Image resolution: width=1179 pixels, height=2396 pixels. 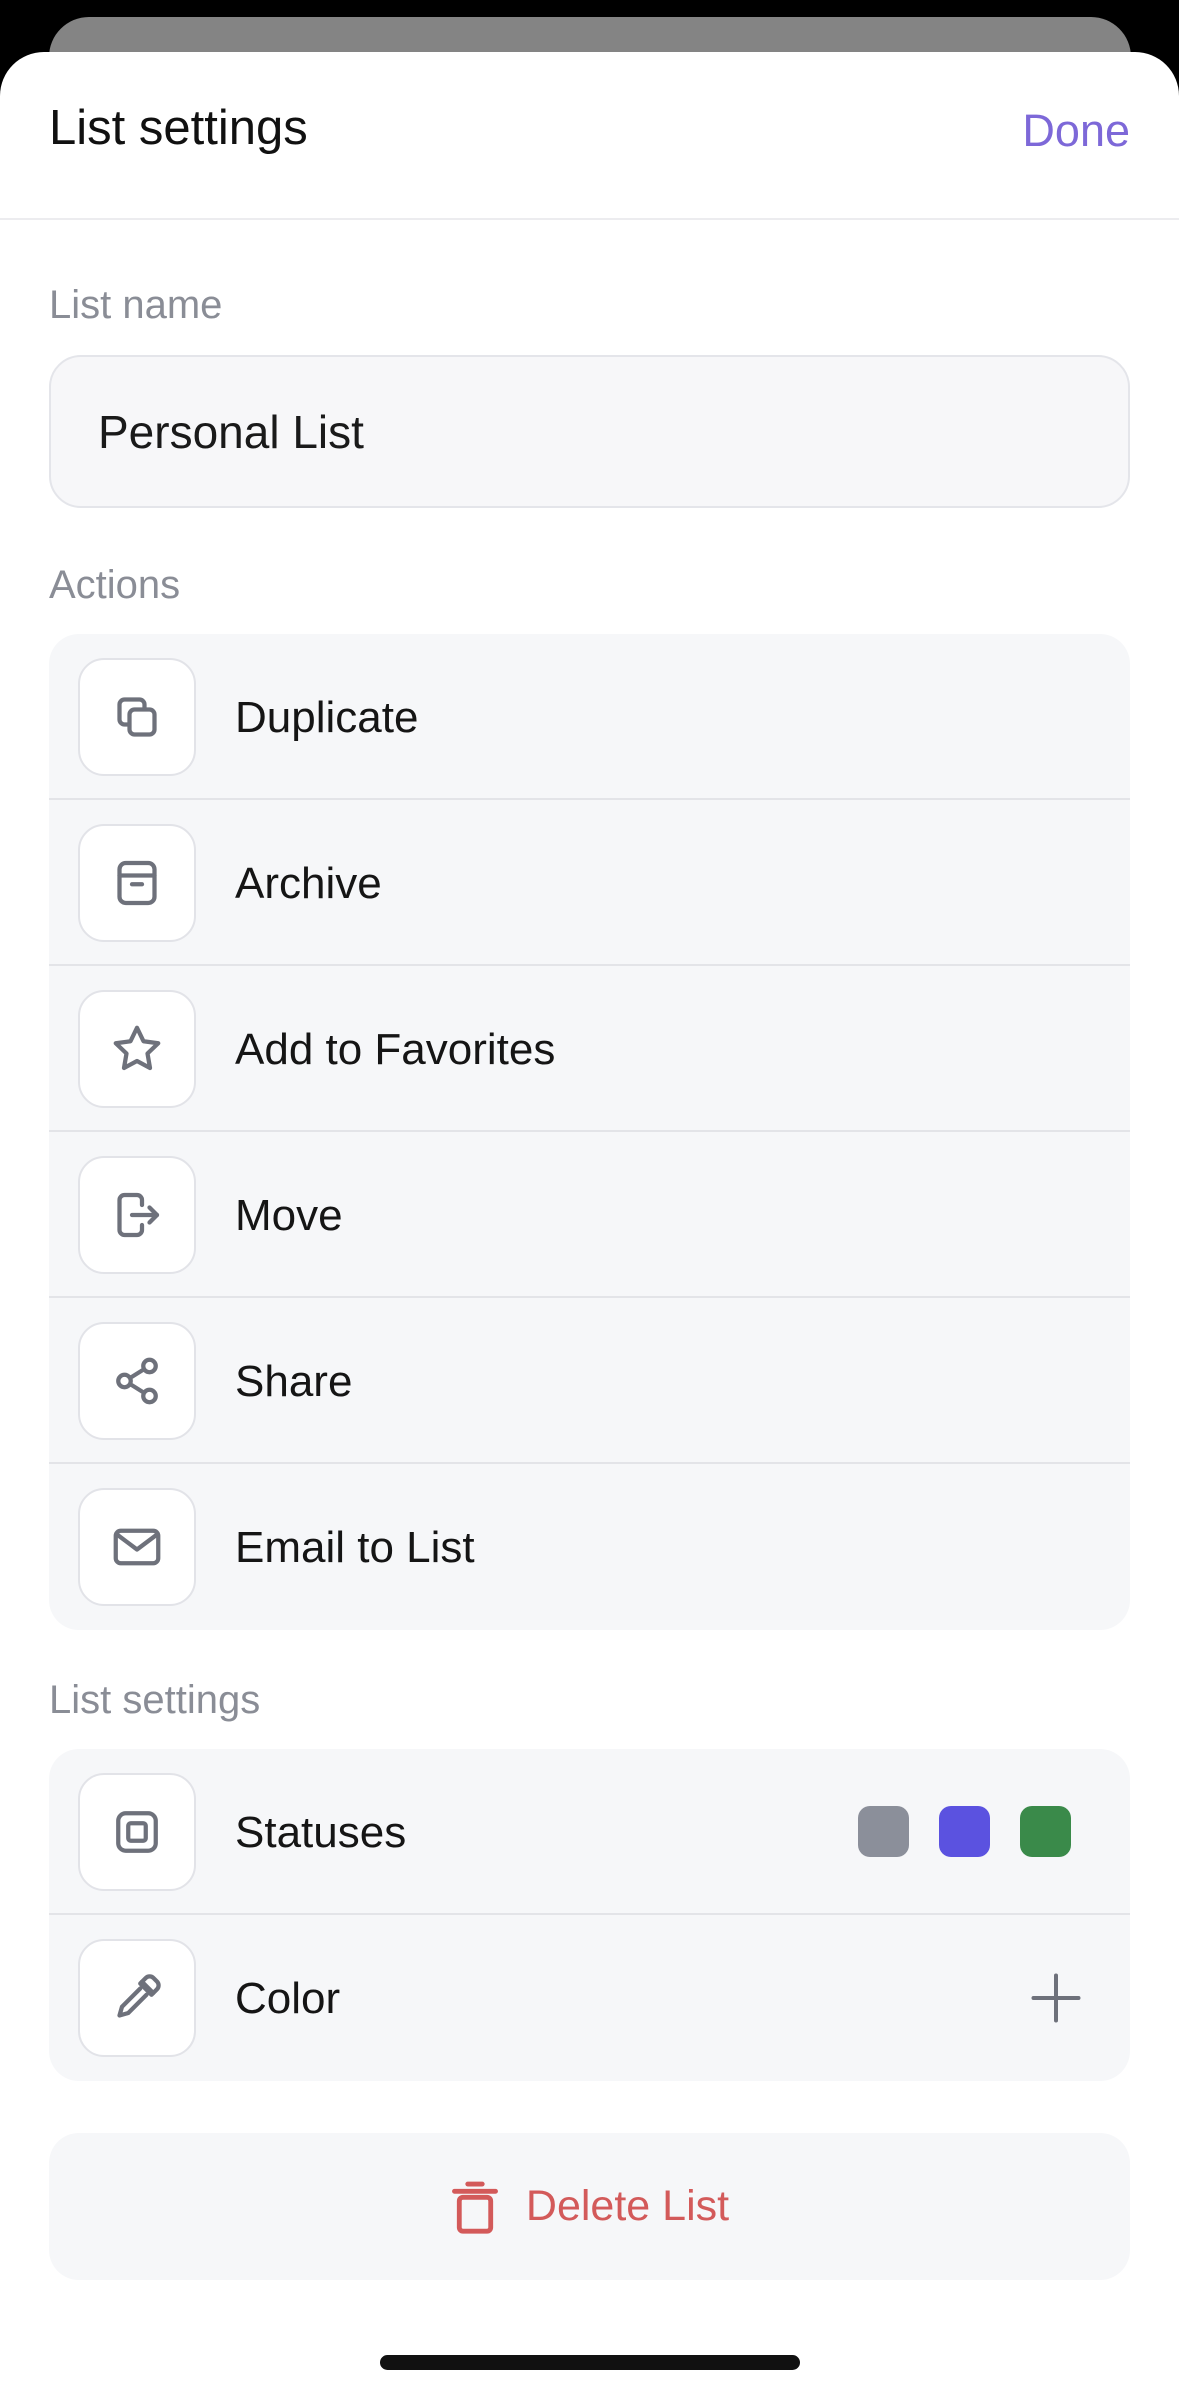 I want to click on setting-label: Color, so click(x=288, y=1998).